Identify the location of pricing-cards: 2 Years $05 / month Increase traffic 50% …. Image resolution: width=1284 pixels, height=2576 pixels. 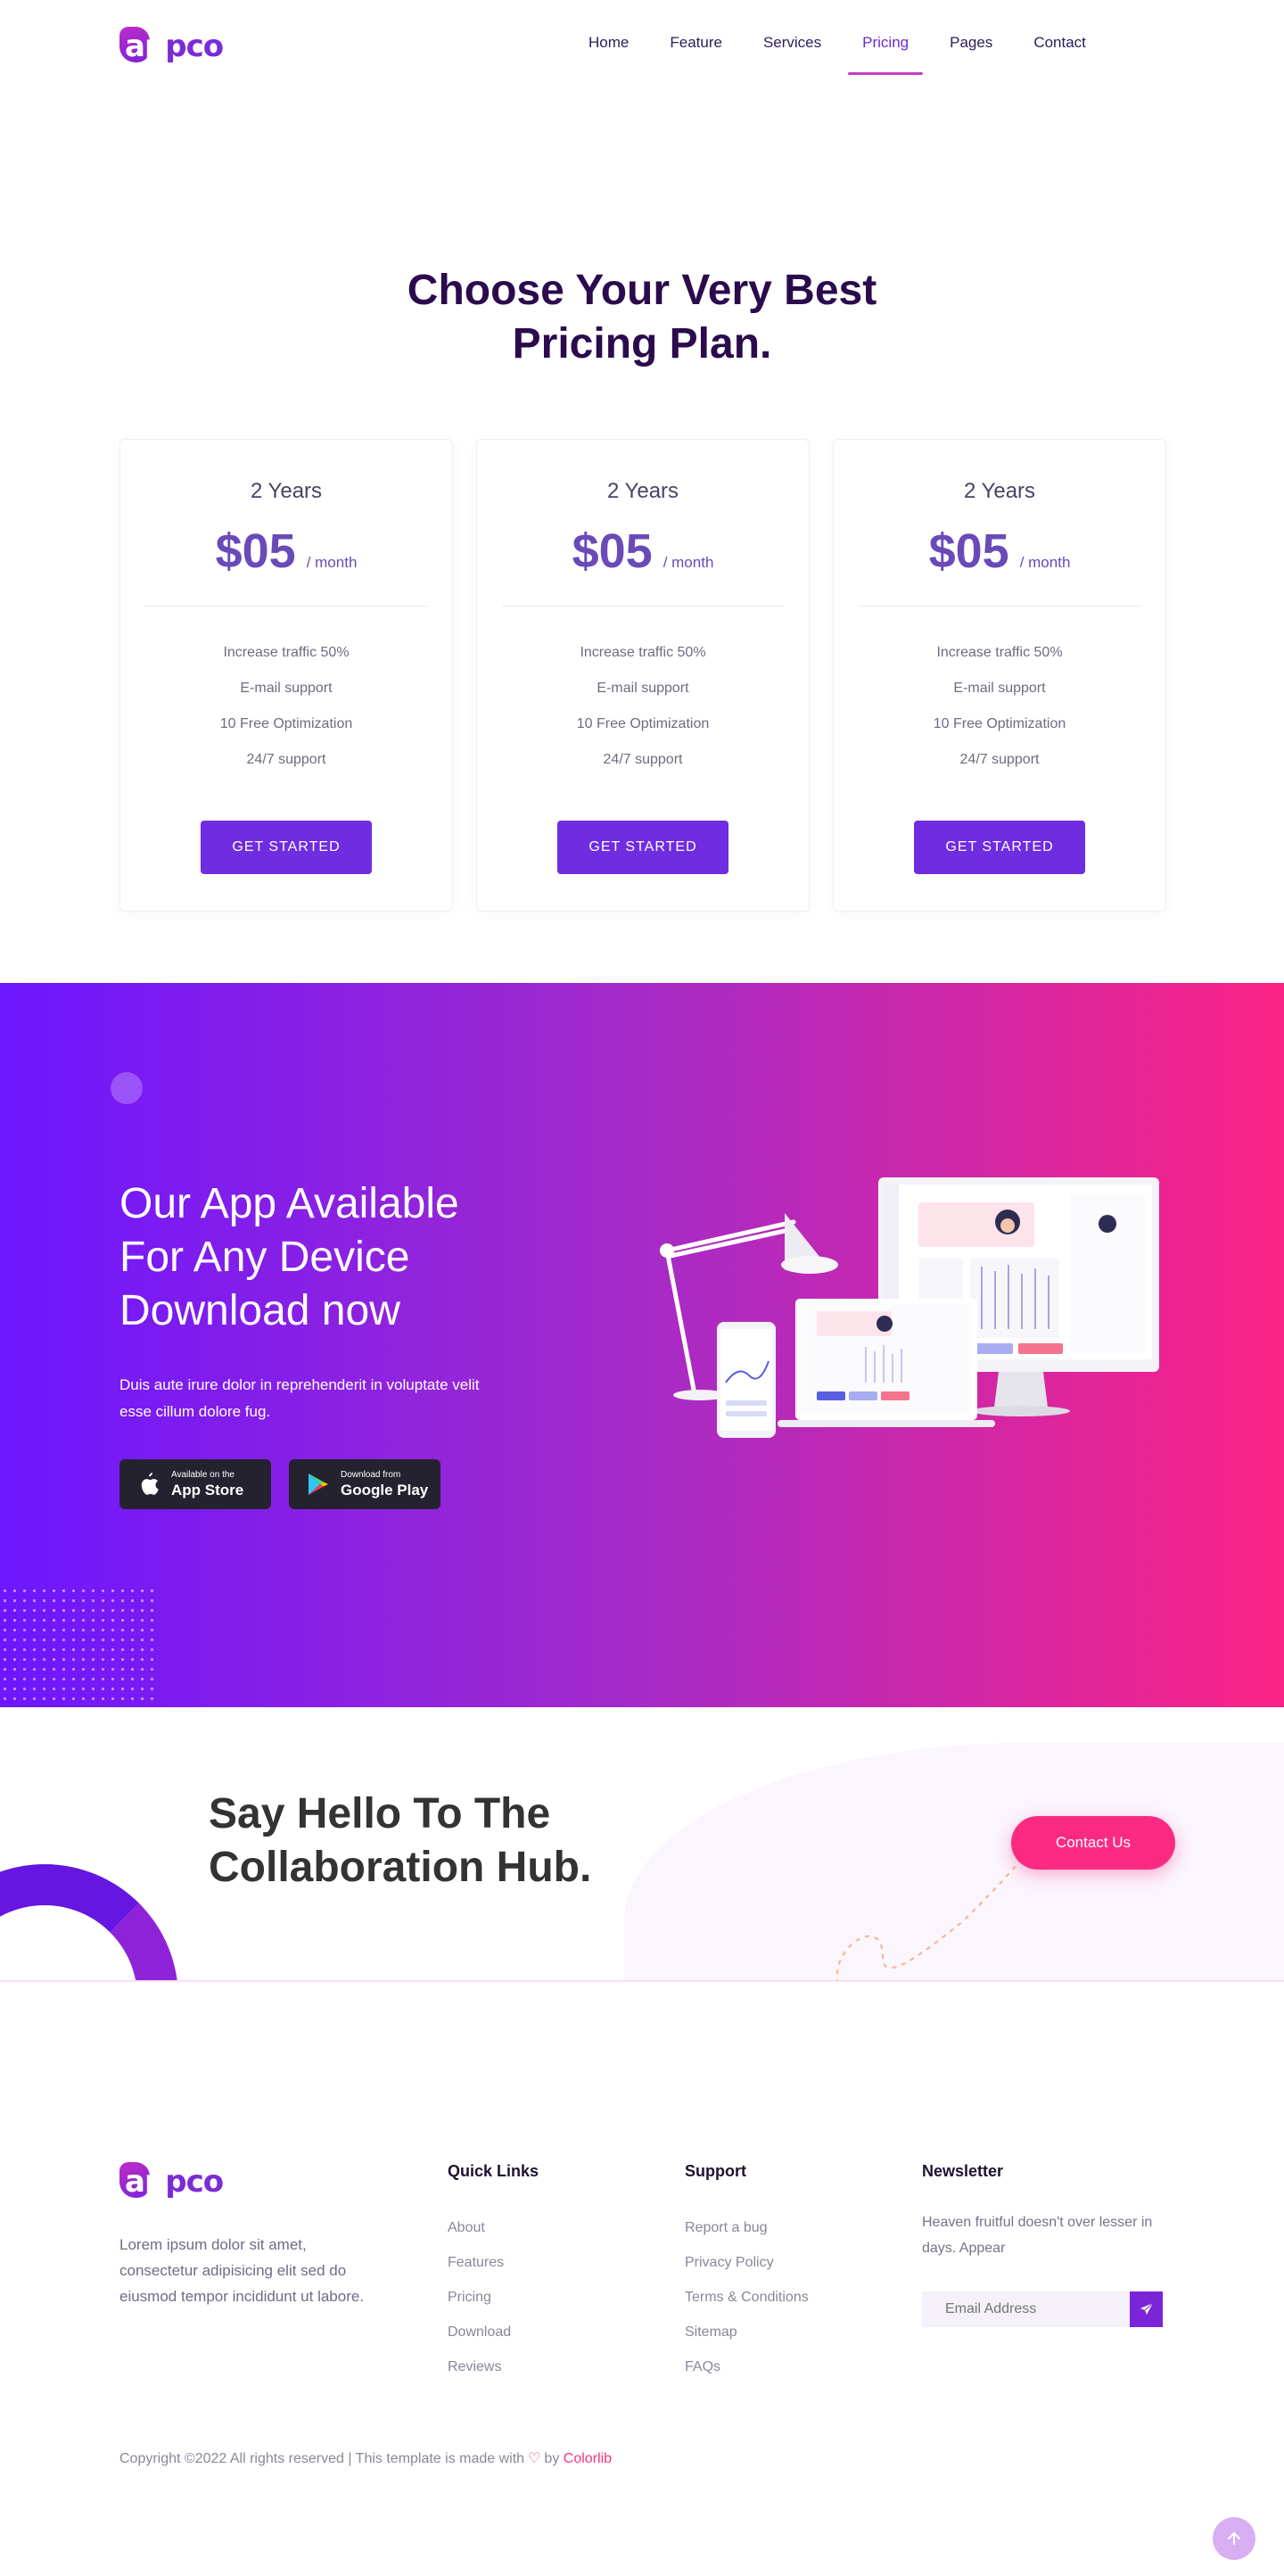
(642, 675).